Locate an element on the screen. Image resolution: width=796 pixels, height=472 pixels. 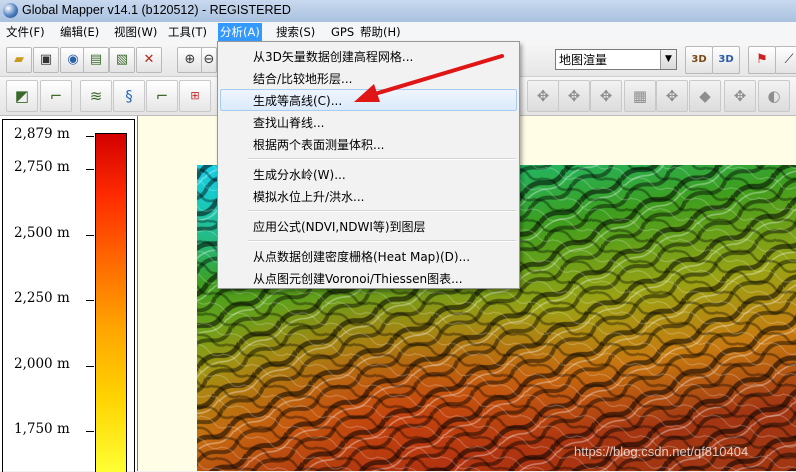
coordinate-button: ⊞ is located at coordinates (195, 96).